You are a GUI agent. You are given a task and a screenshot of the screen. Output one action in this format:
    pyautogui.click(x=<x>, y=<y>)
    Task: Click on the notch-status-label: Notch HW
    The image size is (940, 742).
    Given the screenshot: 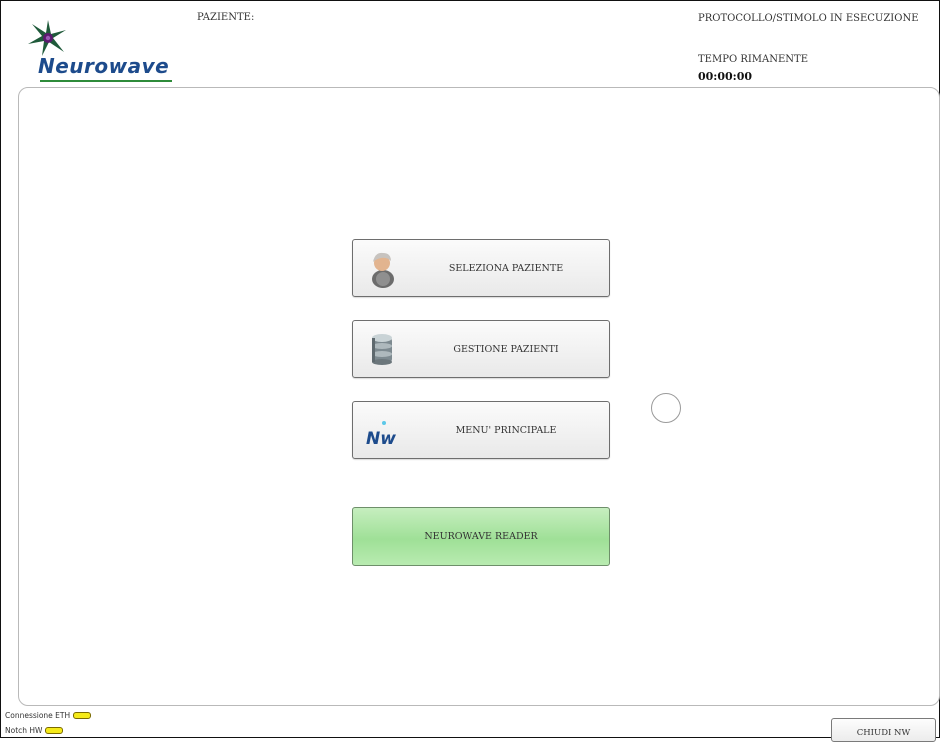 What is the action you would take?
    pyautogui.click(x=24, y=730)
    